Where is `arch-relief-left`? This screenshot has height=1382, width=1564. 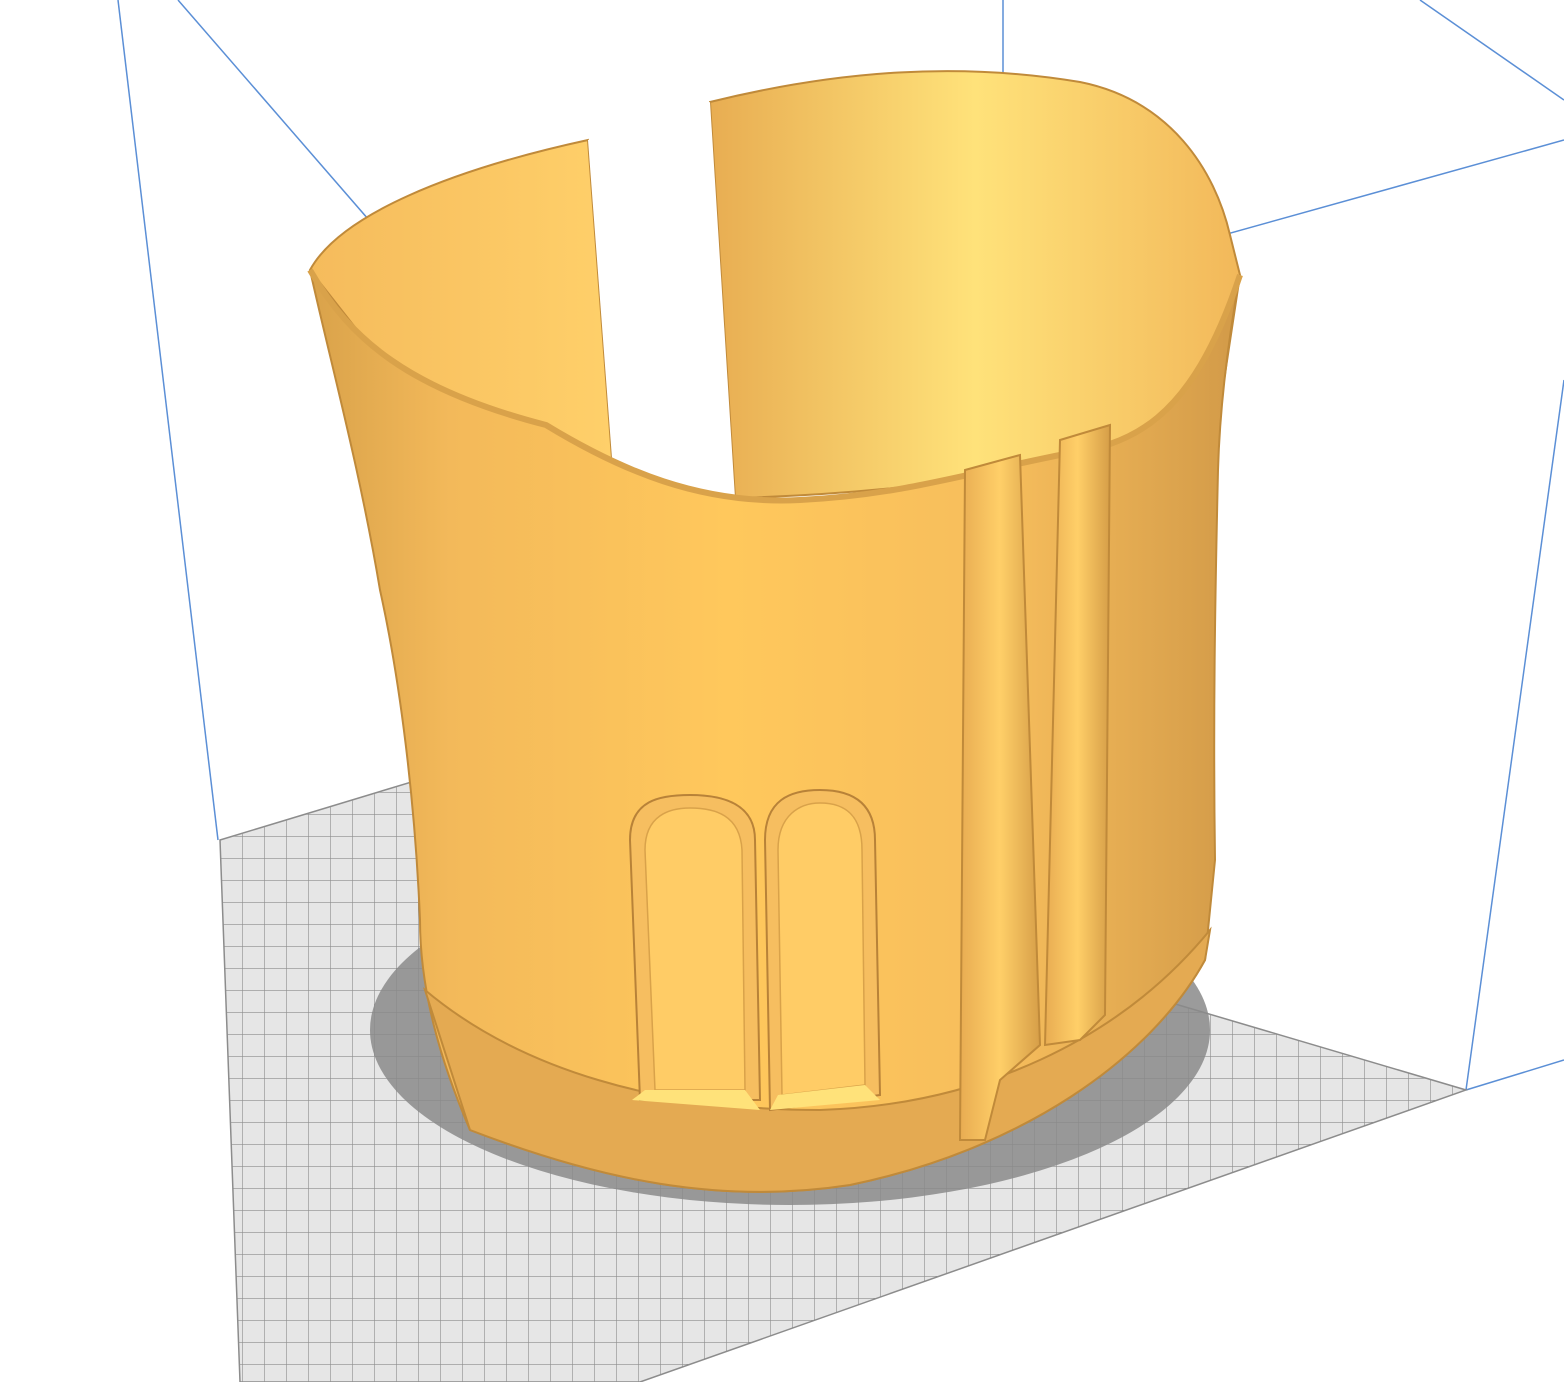 arch-relief-left is located at coordinates (695, 951).